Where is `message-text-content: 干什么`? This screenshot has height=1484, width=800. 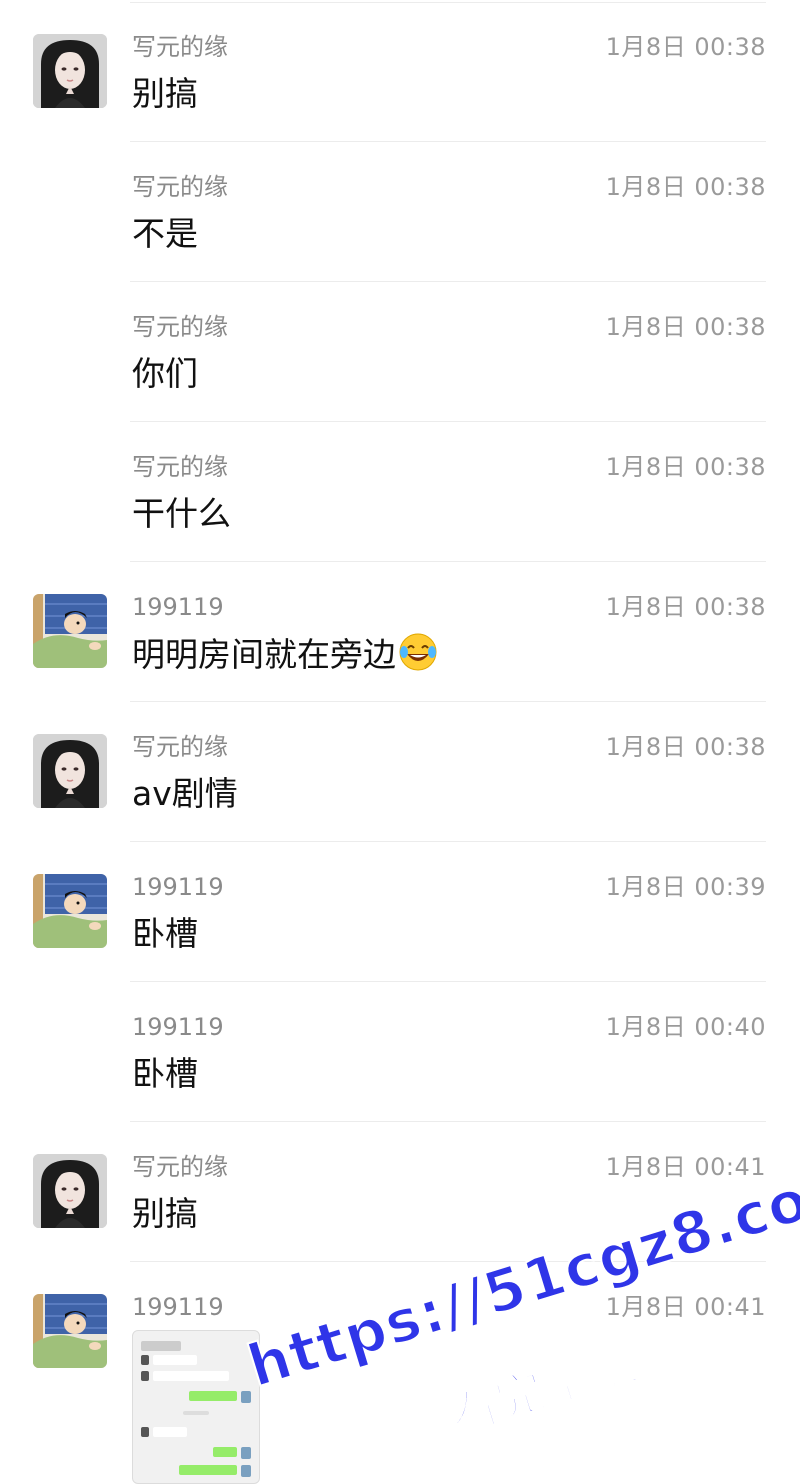 message-text-content: 干什么 is located at coordinates (181, 513).